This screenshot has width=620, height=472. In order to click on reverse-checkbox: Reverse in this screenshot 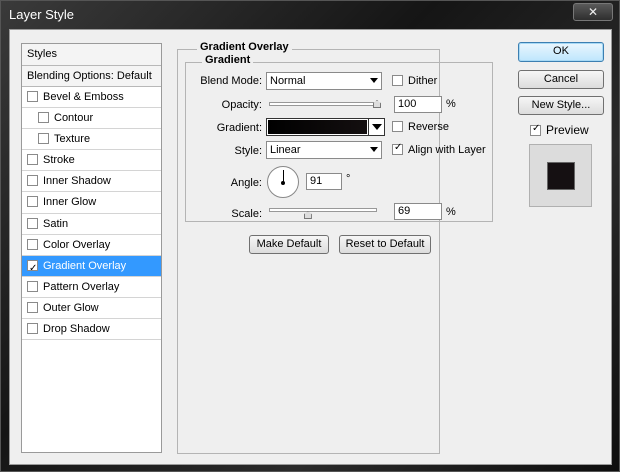, I will do `click(420, 127)`.